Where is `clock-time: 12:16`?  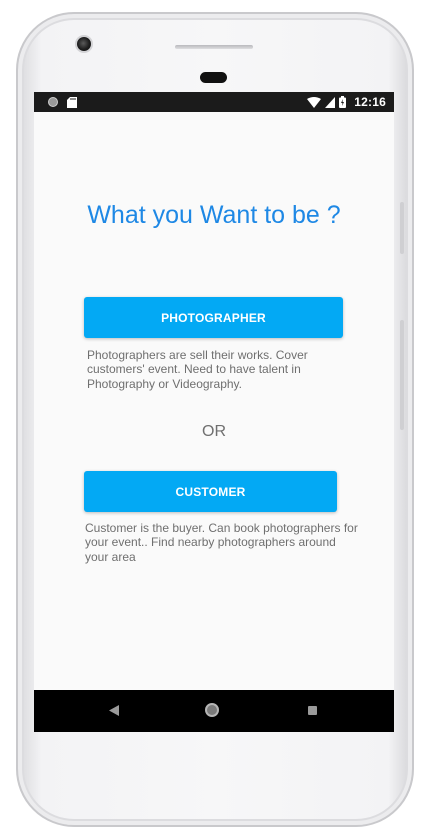
clock-time: 12:16 is located at coordinates (370, 102).